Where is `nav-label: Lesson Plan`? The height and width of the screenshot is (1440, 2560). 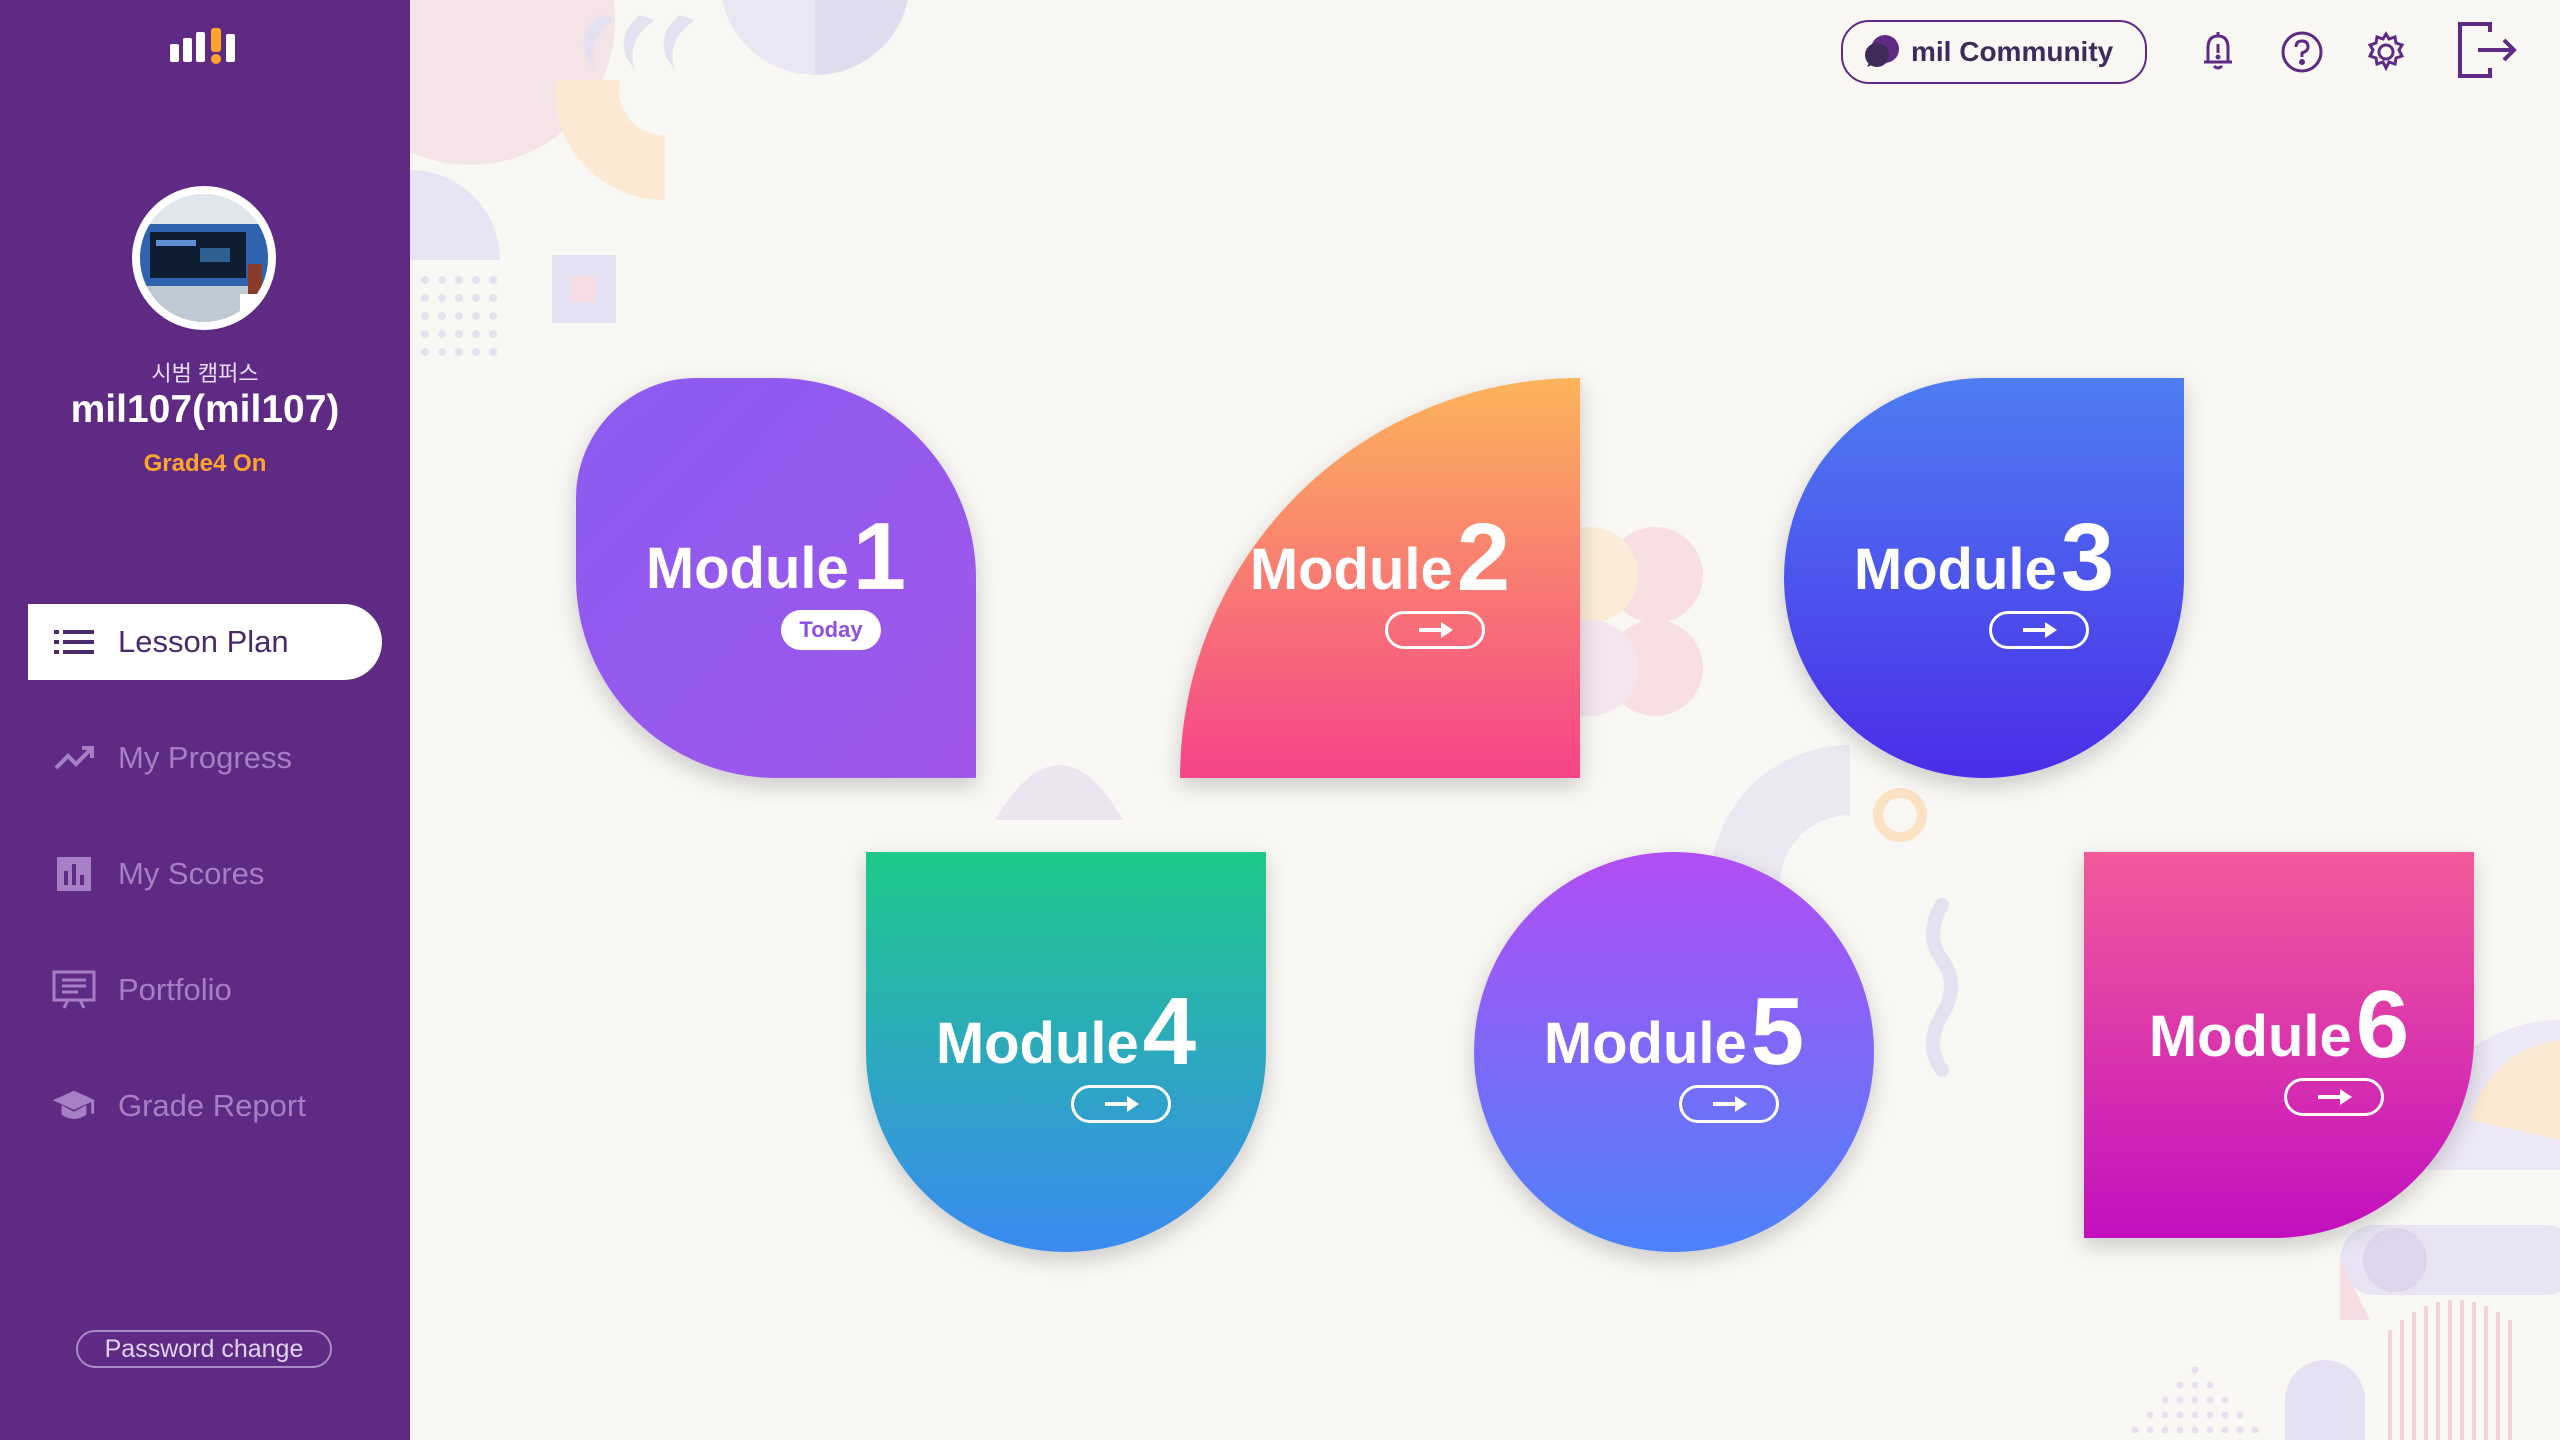
nav-label: Lesson Plan is located at coordinates (203, 641).